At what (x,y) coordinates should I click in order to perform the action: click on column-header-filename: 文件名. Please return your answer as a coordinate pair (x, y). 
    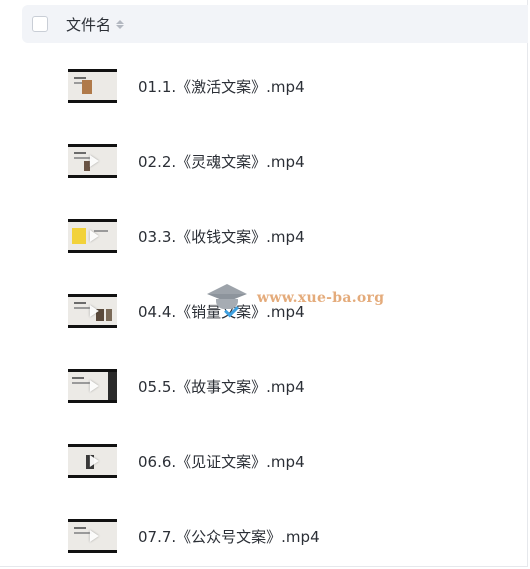
    Looking at the image, I should click on (88, 24).